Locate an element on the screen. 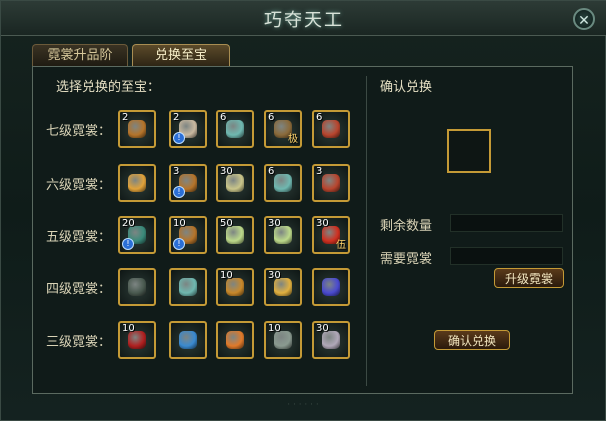  item-slot: 2! is located at coordinates (188, 129).